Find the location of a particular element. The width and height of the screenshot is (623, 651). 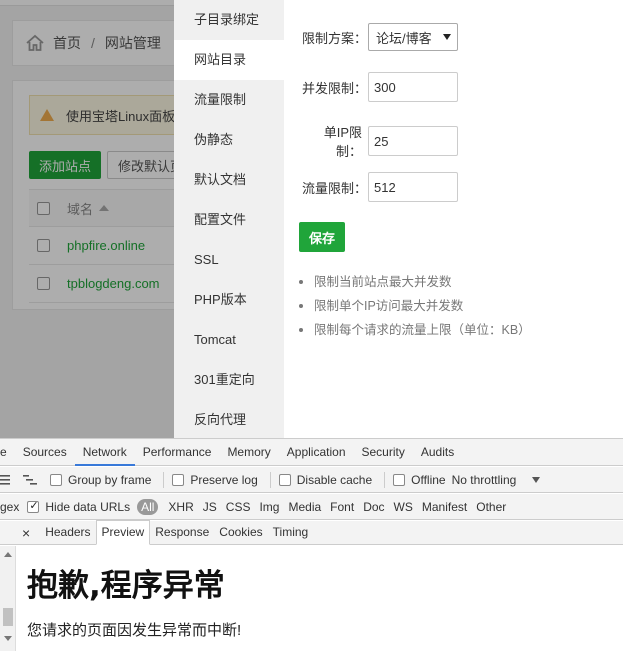

filter-font: Font is located at coordinates (342, 507).